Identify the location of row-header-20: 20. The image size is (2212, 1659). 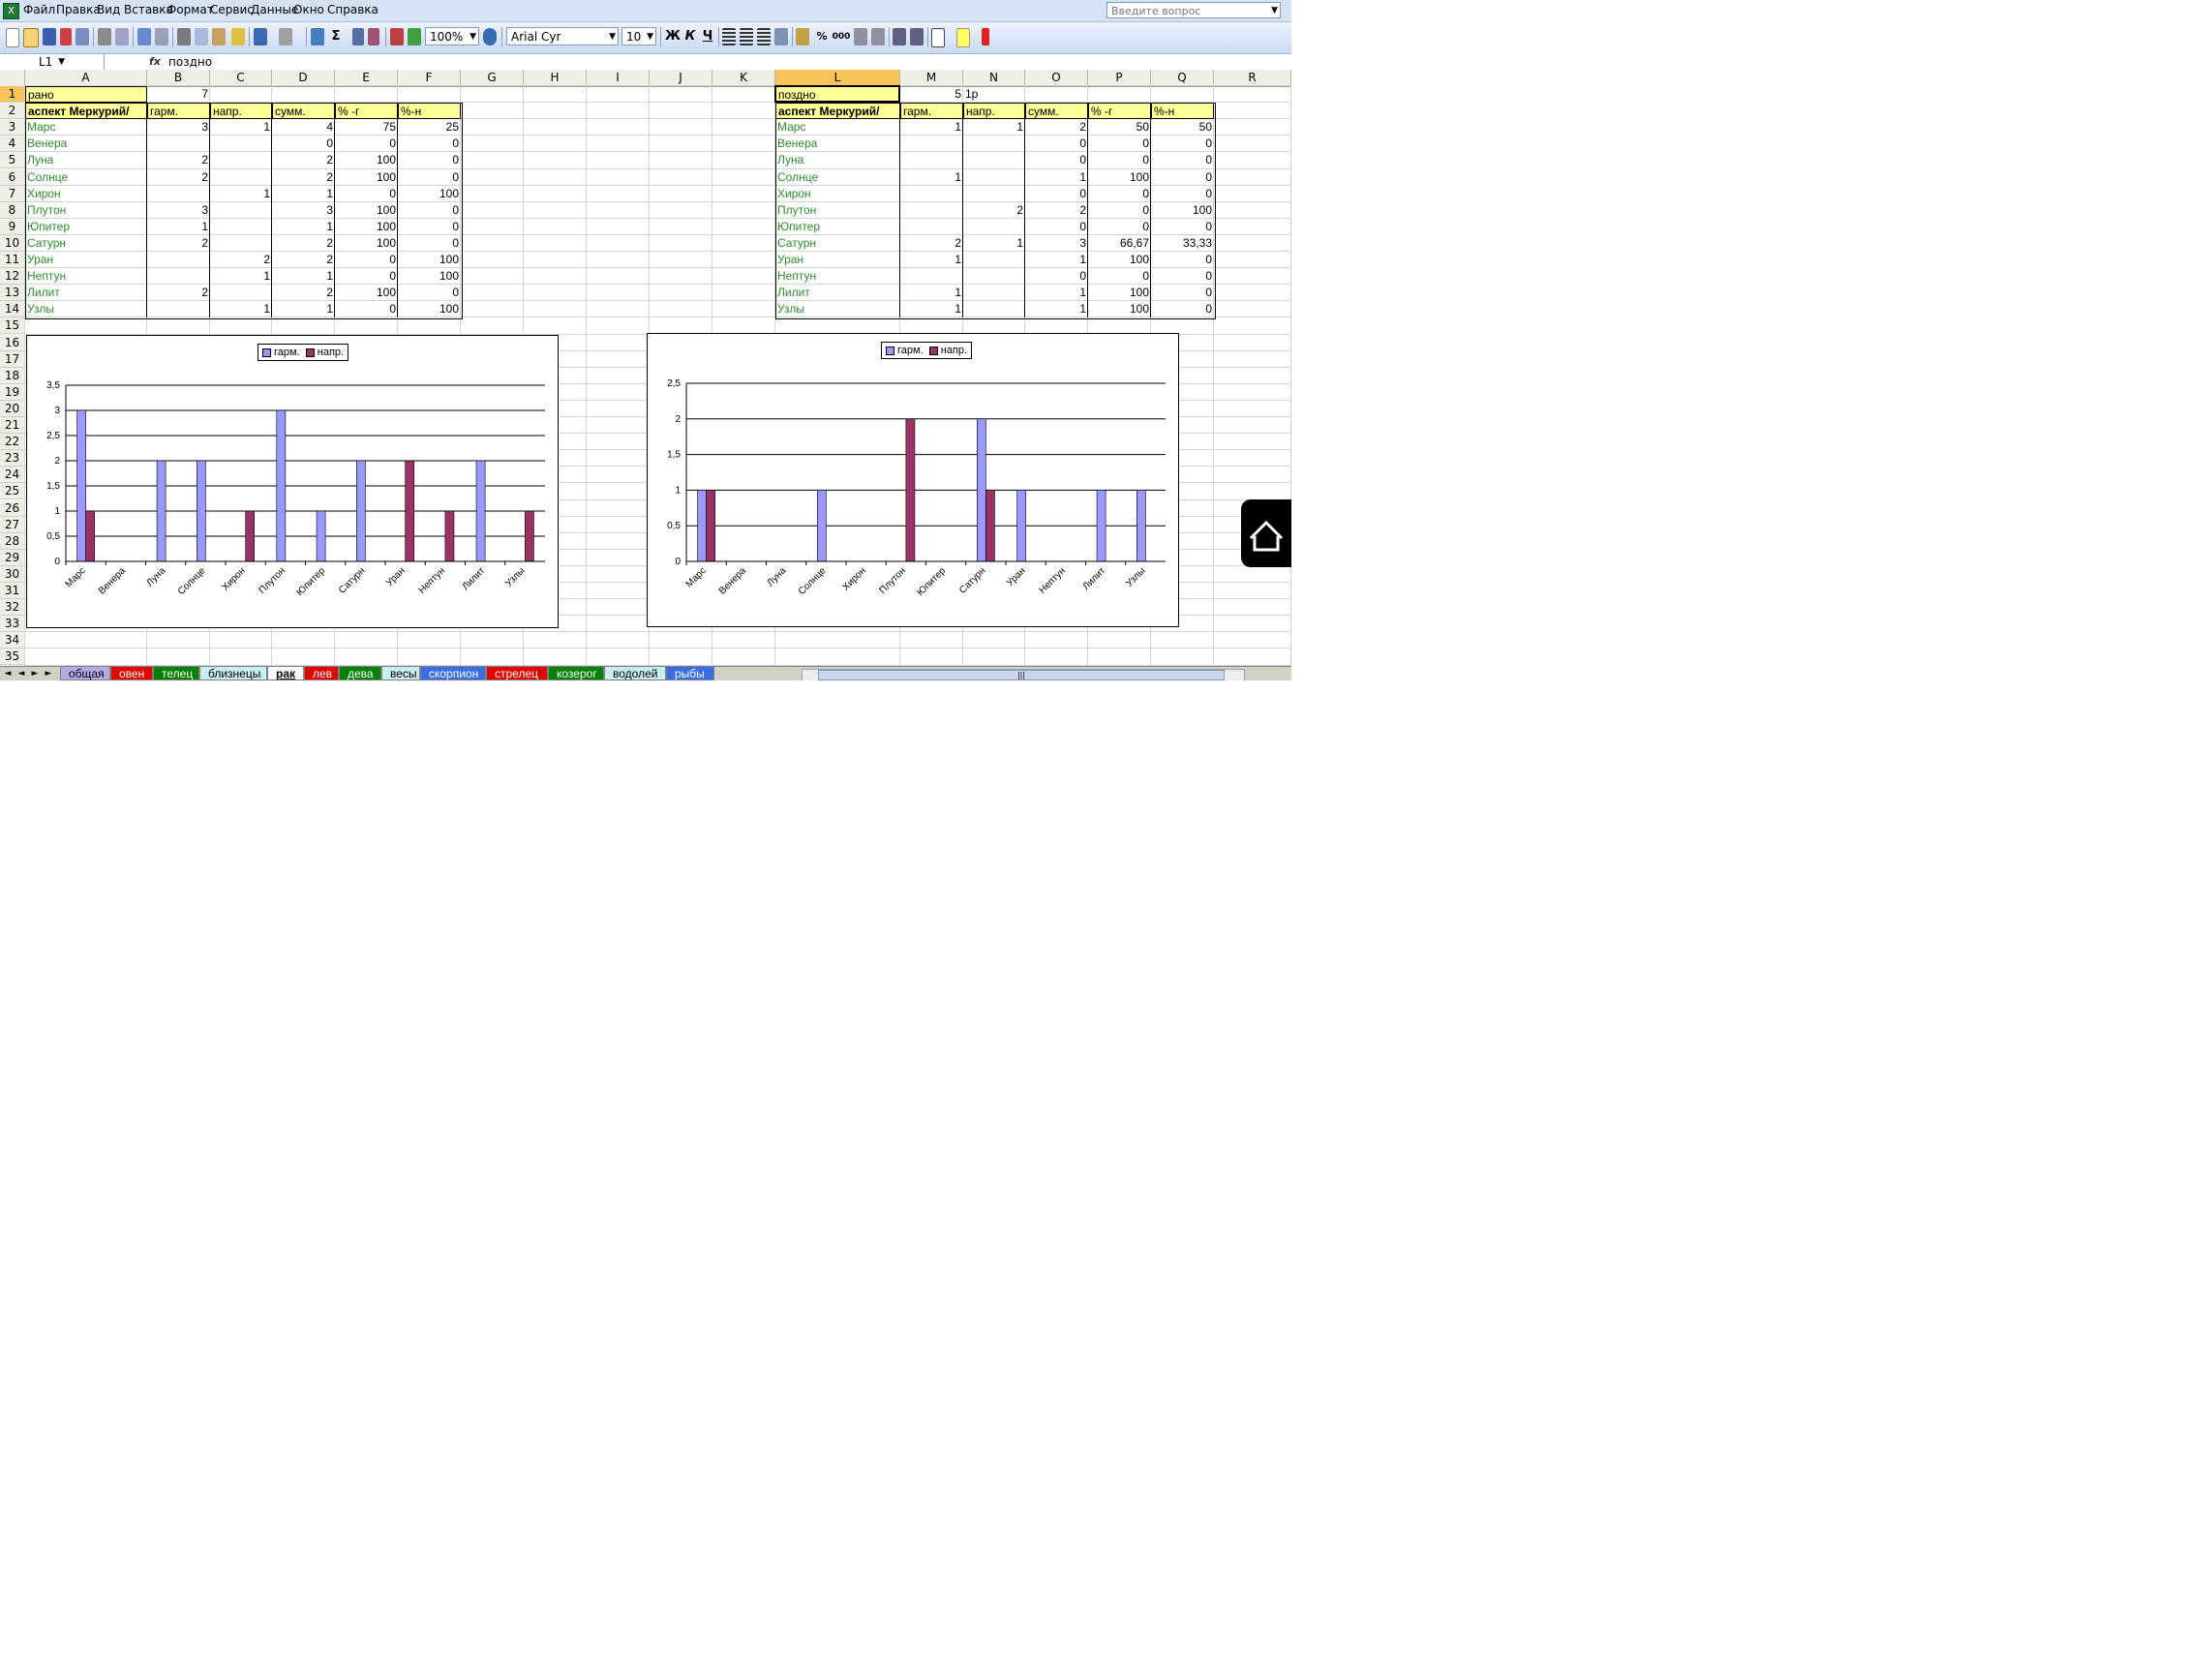
(12, 408).